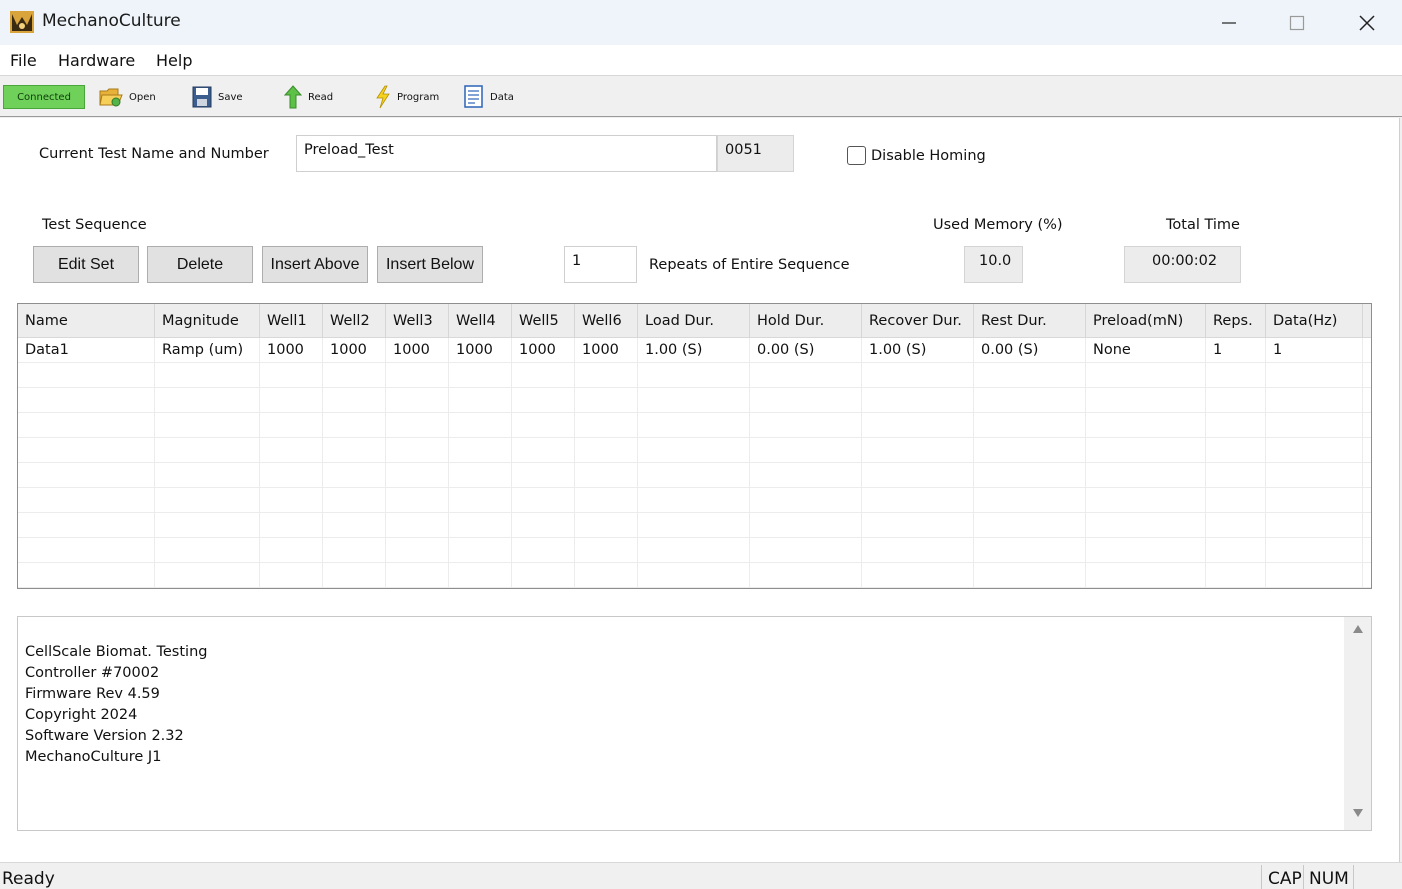 This screenshot has width=1402, height=889. Describe the element at coordinates (174, 60) in the screenshot. I see `menu-help: Help` at that location.